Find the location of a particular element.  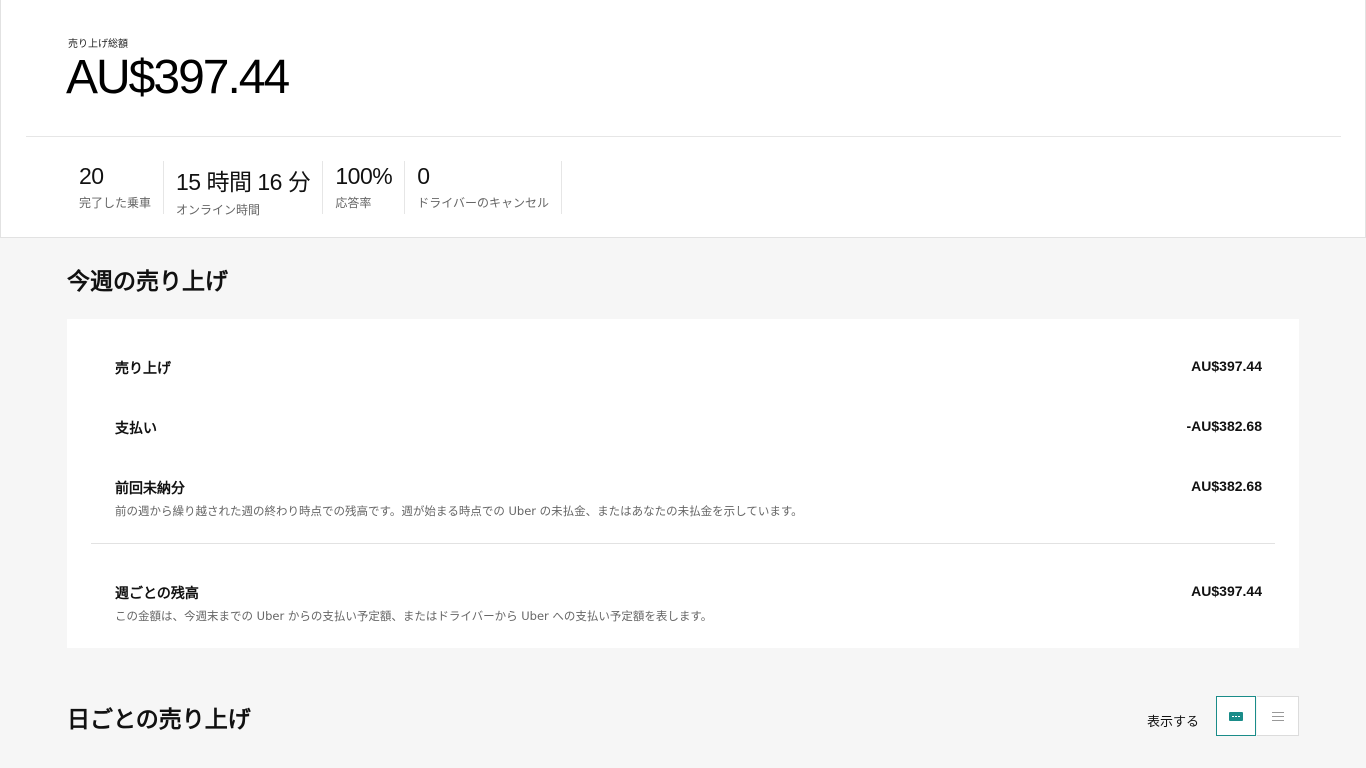

stat-acceptance-rate: 100% 応答率 is located at coordinates (364, 187).